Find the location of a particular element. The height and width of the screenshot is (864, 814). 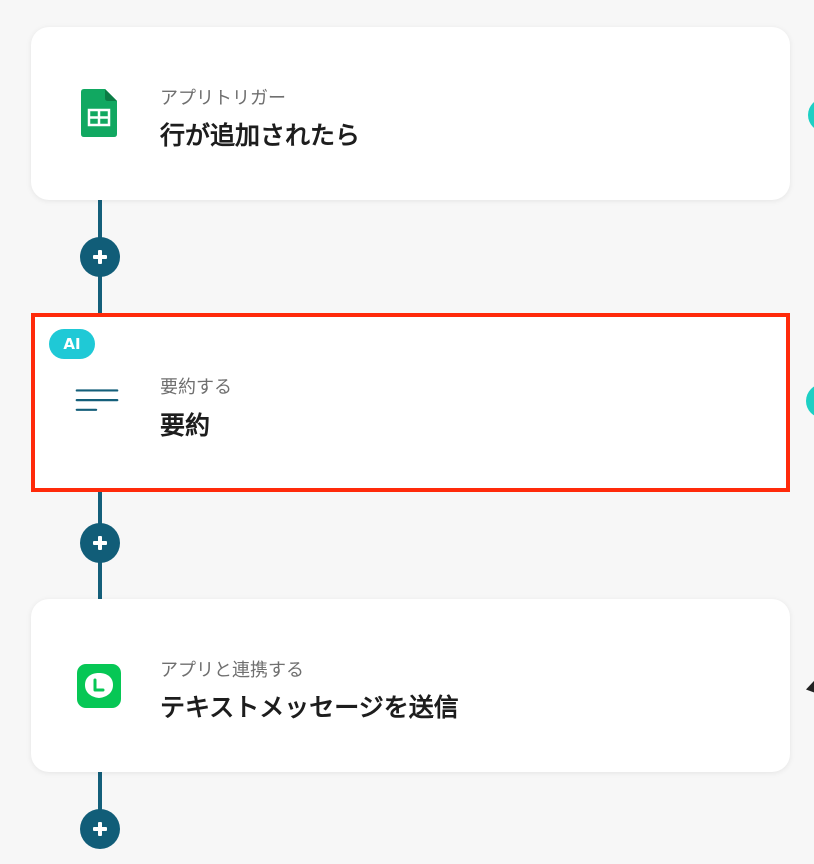

step-type-label: アプリと連携する is located at coordinates (232, 670).